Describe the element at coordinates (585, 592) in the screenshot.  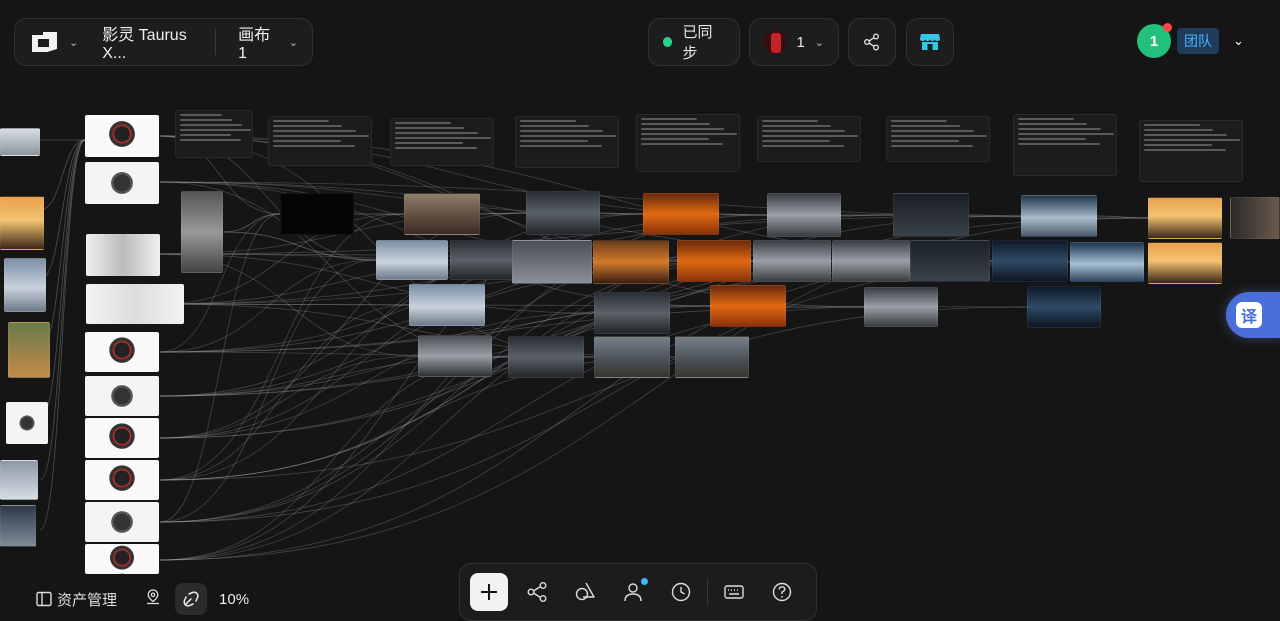
I see `shapes-button` at that location.